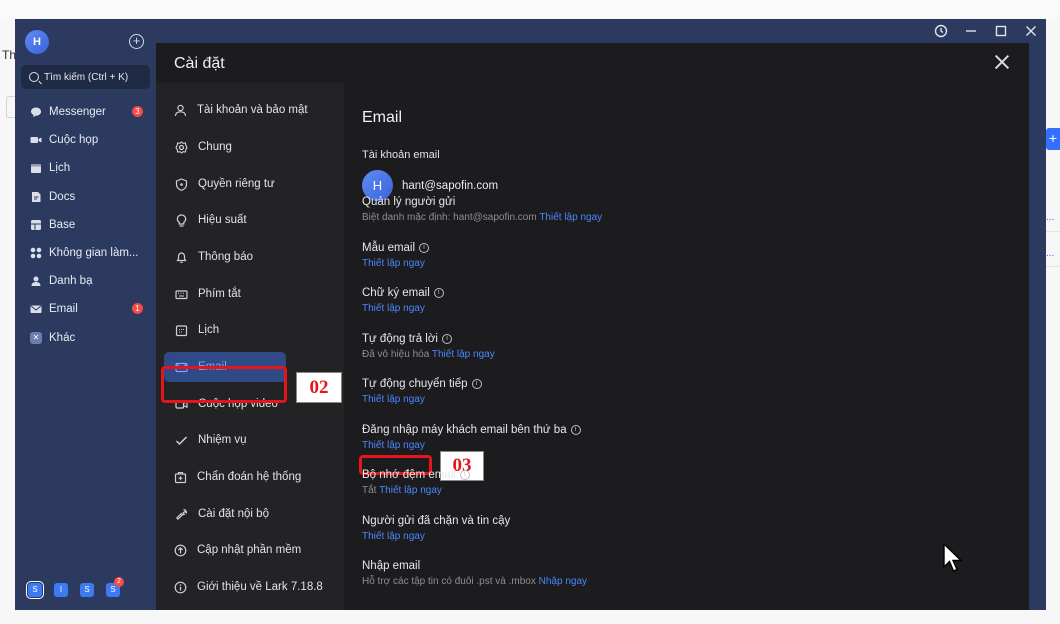 The image size is (1060, 624). Describe the element at coordinates (563, 581) in the screenshot. I see `import-now-link: Nhập ngay` at that location.